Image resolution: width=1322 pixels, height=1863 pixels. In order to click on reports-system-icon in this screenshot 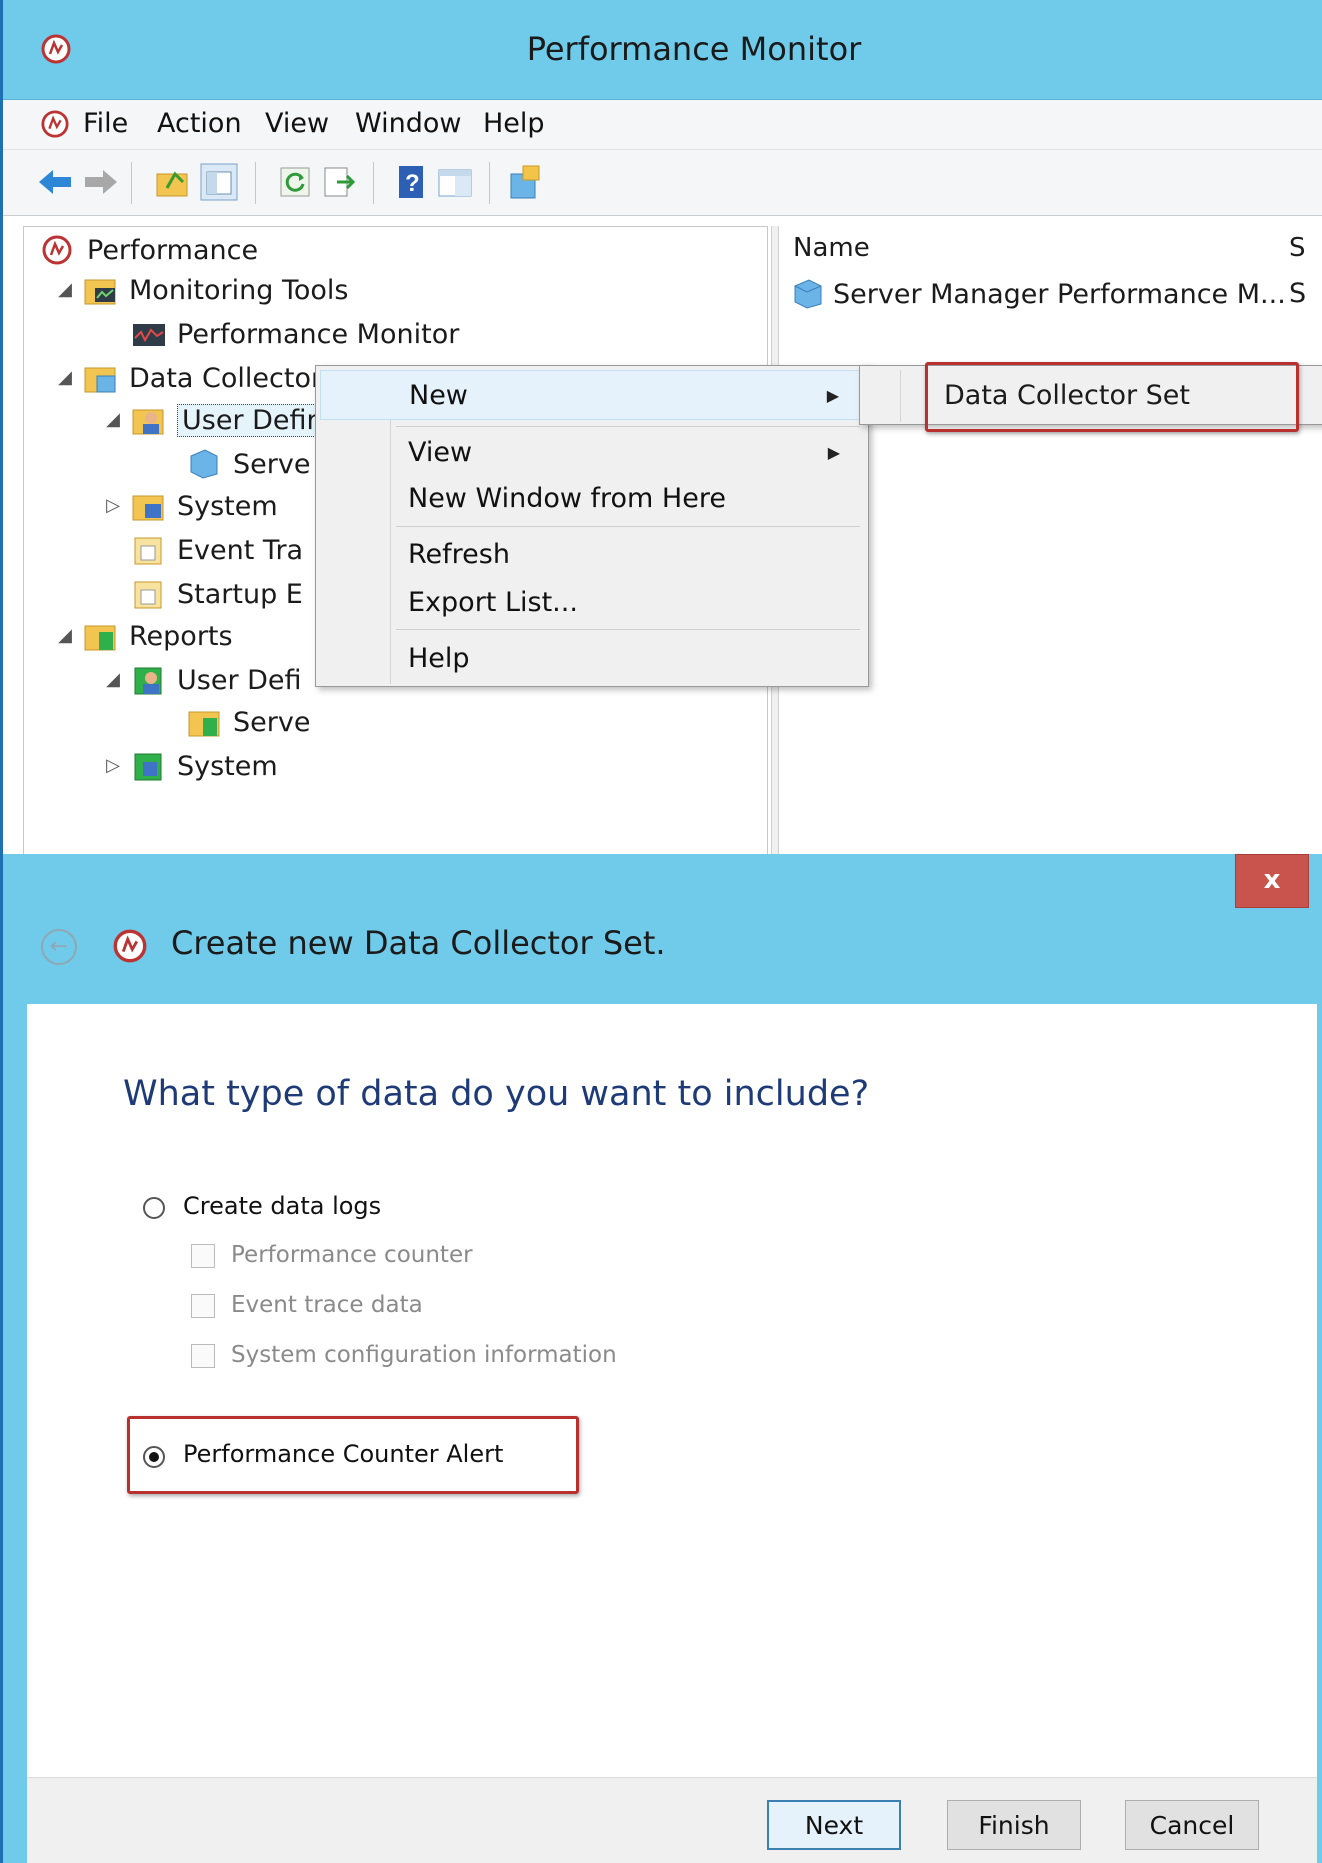, I will do `click(148, 767)`.